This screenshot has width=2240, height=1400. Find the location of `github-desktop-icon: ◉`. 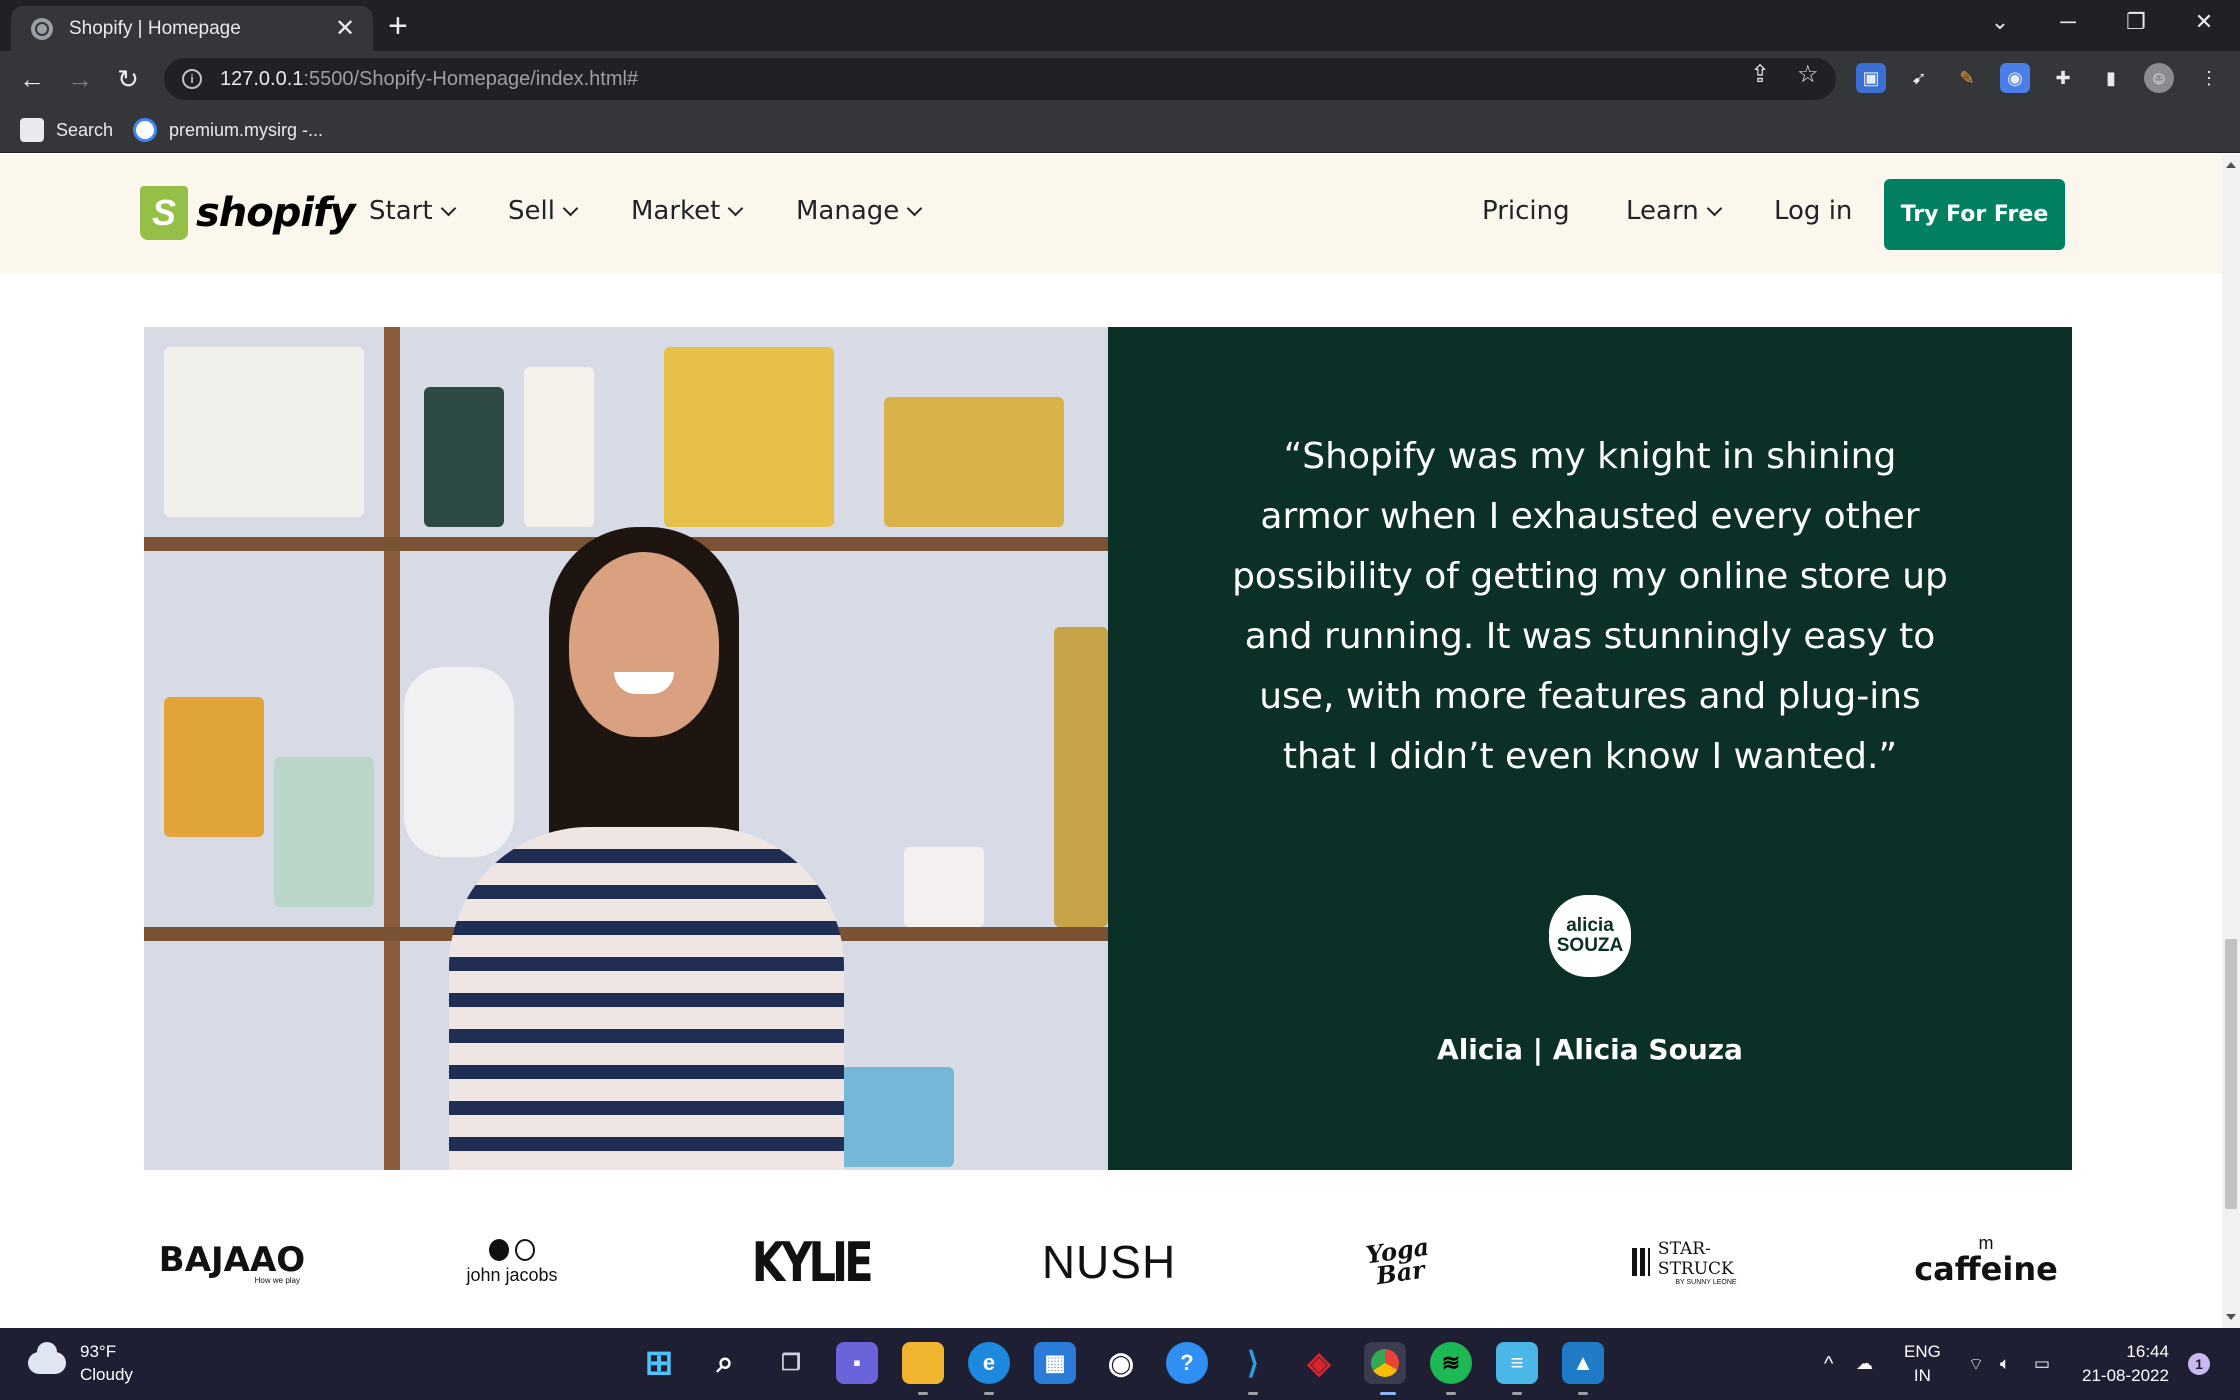

github-desktop-icon: ◉ is located at coordinates (1121, 1363).